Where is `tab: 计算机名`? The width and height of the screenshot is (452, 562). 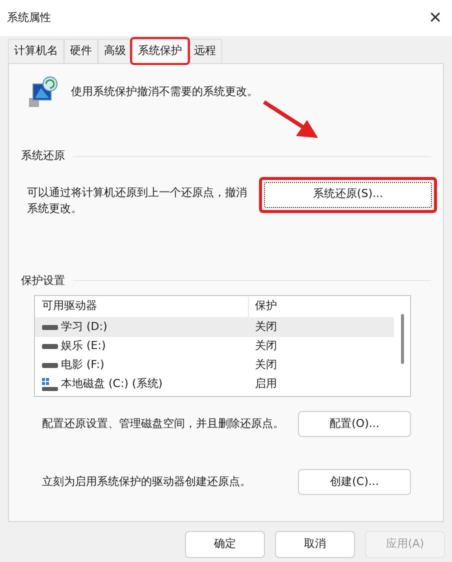 tab: 计算机名 is located at coordinates (36, 51).